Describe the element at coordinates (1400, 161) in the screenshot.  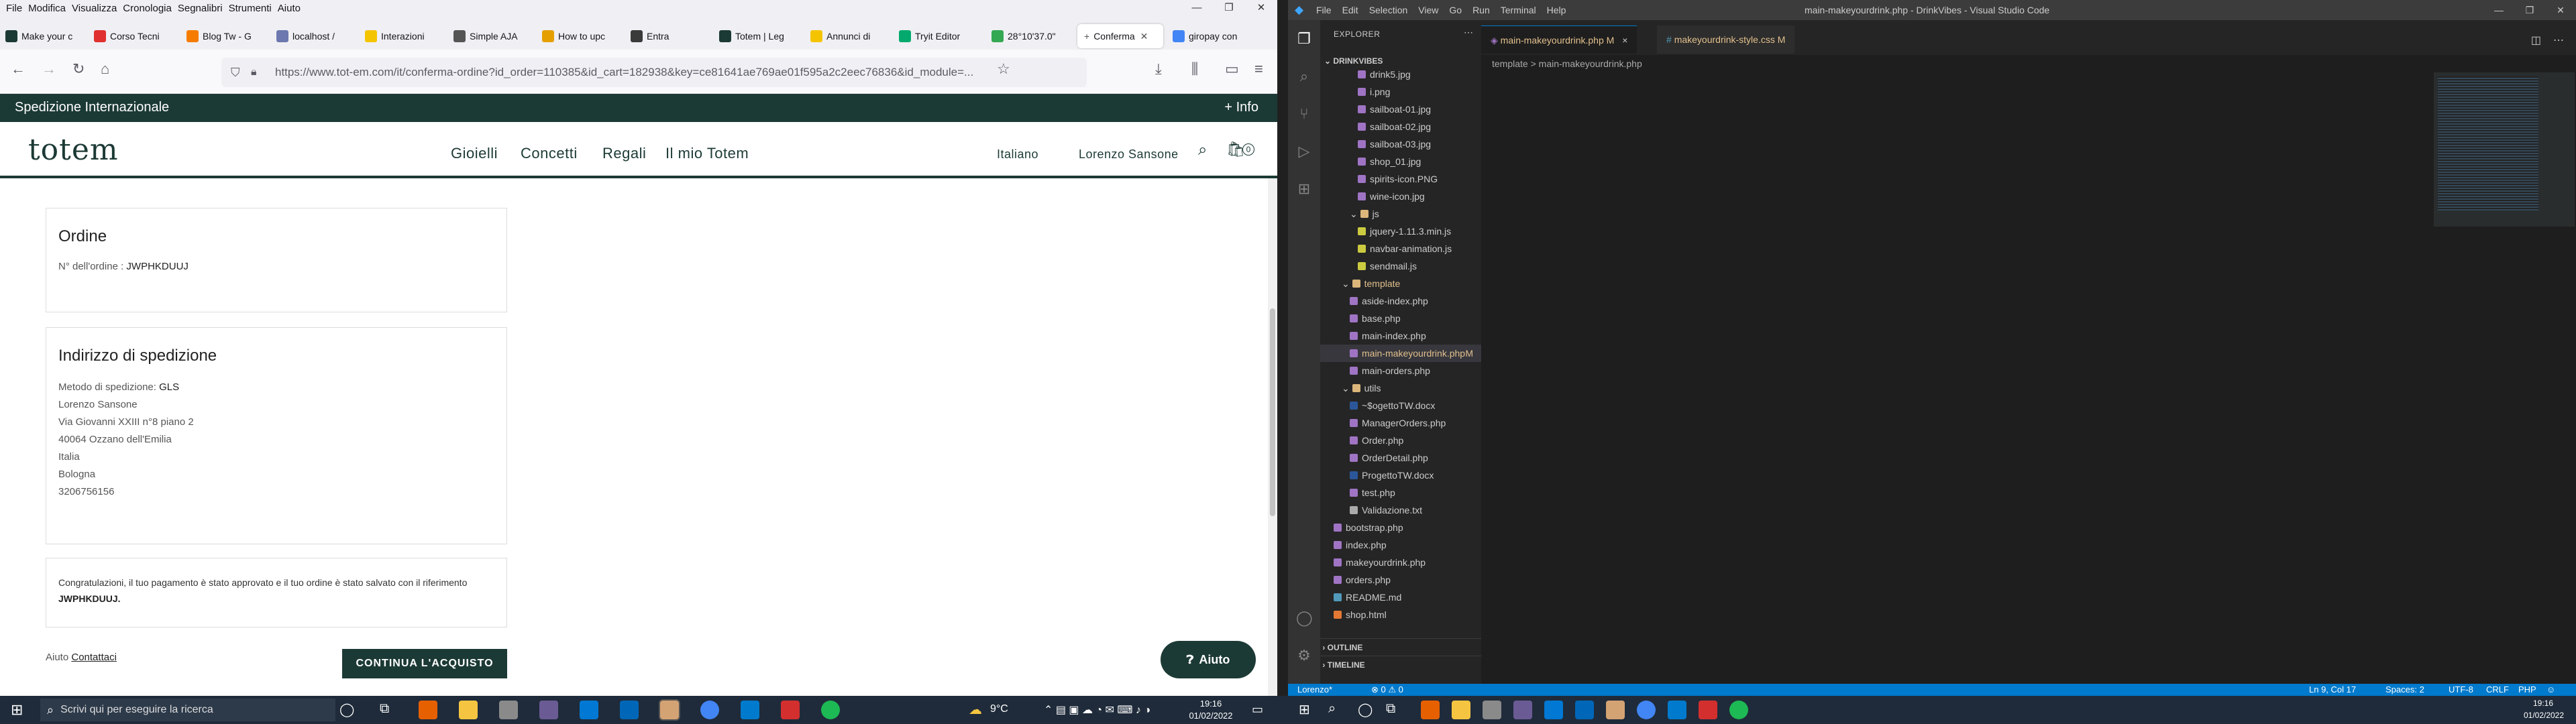
I see `tree-file: shop_01.jpg` at that location.